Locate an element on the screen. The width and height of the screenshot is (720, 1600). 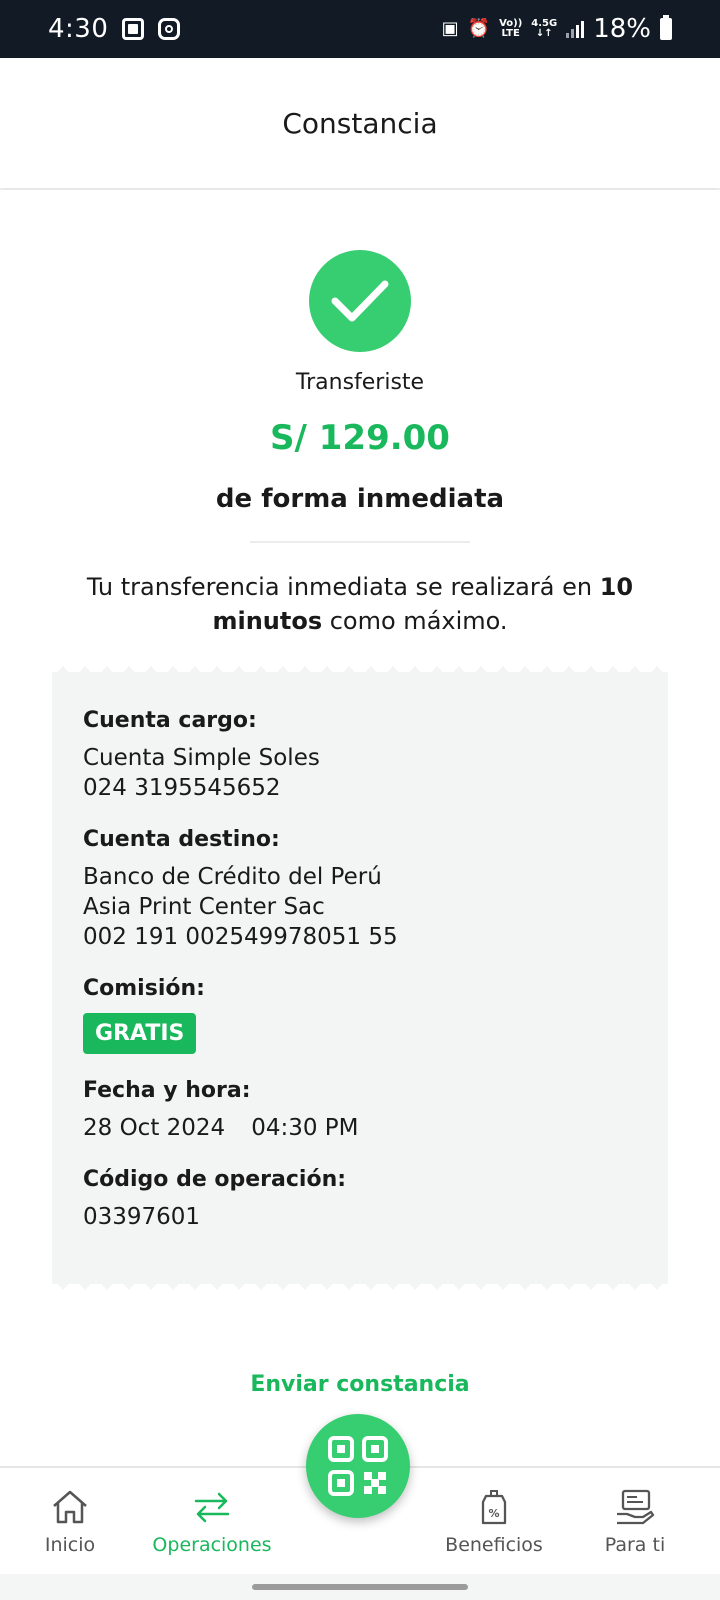
status-time: 4:30 is located at coordinates (78, 29).